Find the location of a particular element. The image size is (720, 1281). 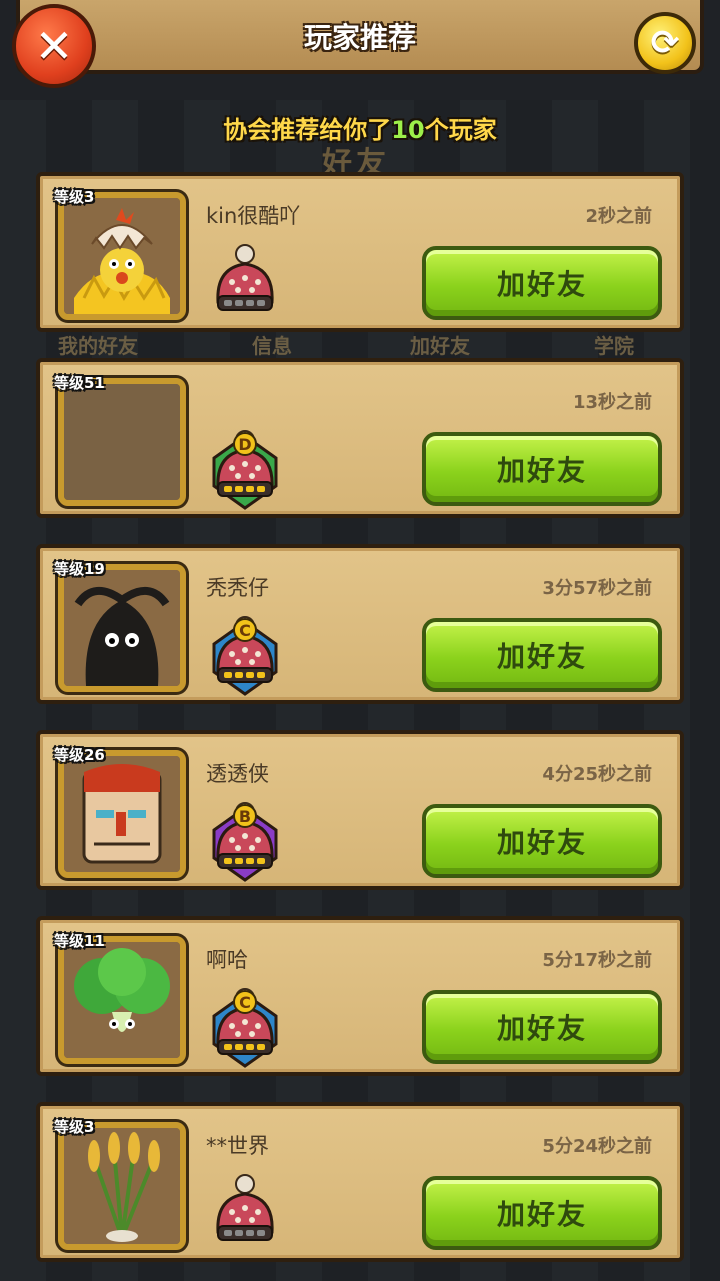

player-level: 等级19 is located at coordinates (79, 569).